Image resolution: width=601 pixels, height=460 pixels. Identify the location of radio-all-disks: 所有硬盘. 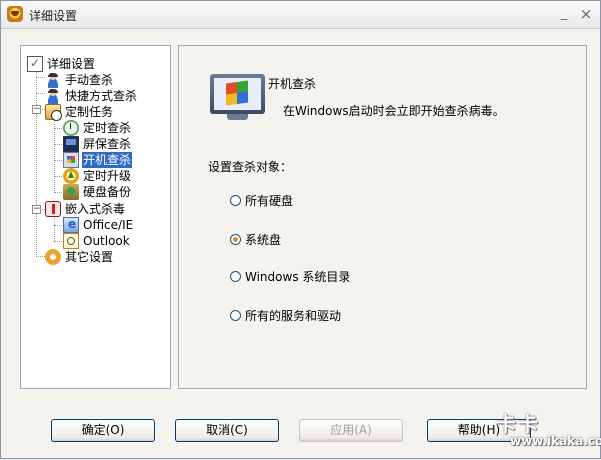
(261, 200).